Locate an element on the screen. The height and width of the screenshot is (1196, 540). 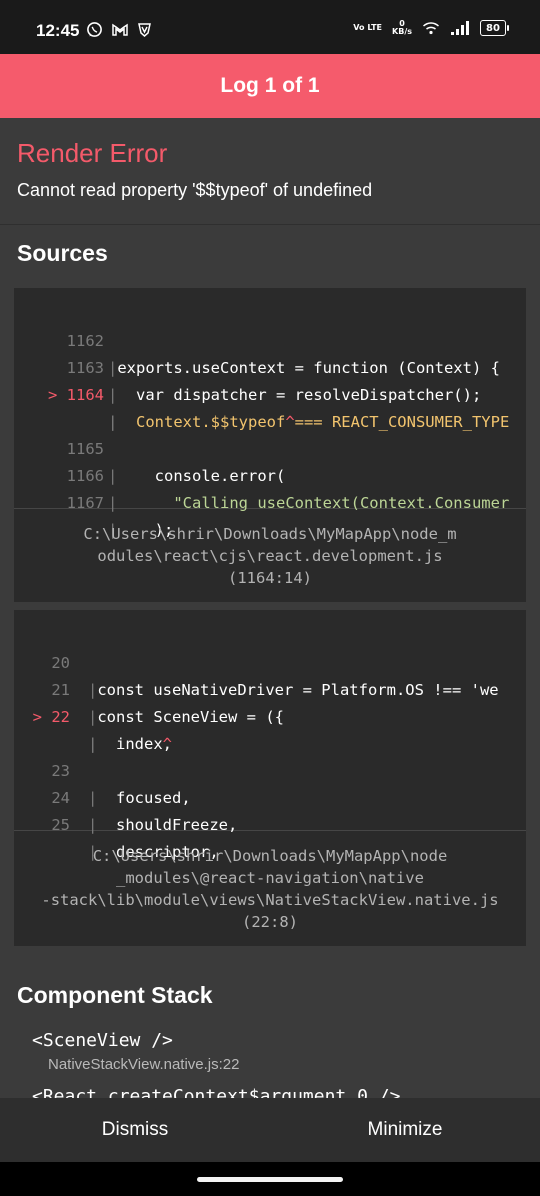
component-name: <React.createContext$argument_0 /> is located at coordinates (216, 1092).